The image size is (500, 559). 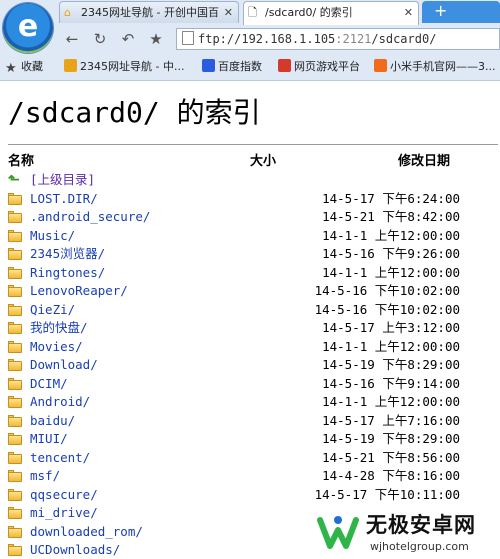 I want to click on folder-link: LOST.DIR/, so click(x=64, y=199).